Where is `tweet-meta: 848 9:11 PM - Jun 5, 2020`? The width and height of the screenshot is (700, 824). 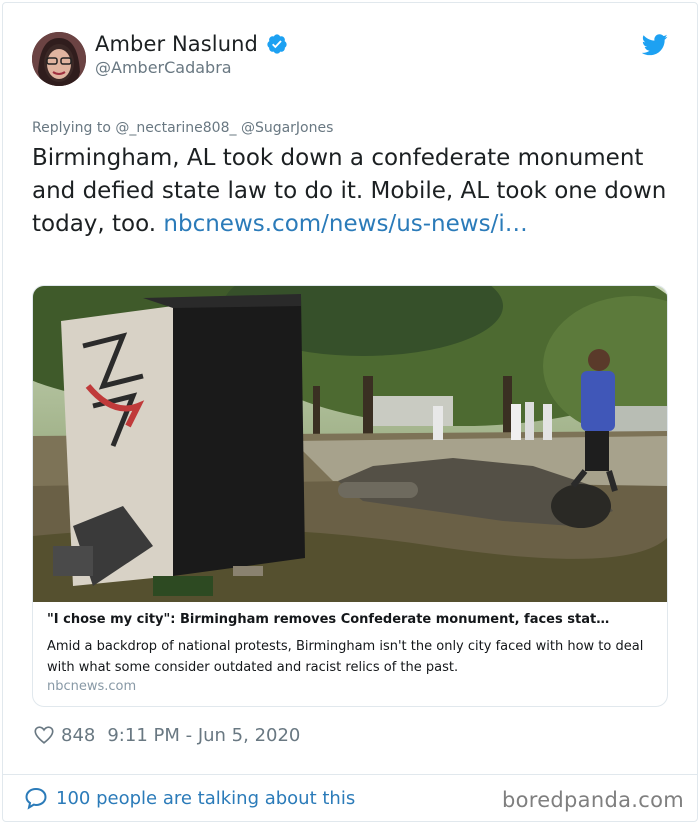
tweet-meta: 848 9:11 PM - Jun 5, 2020 is located at coordinates (166, 735).